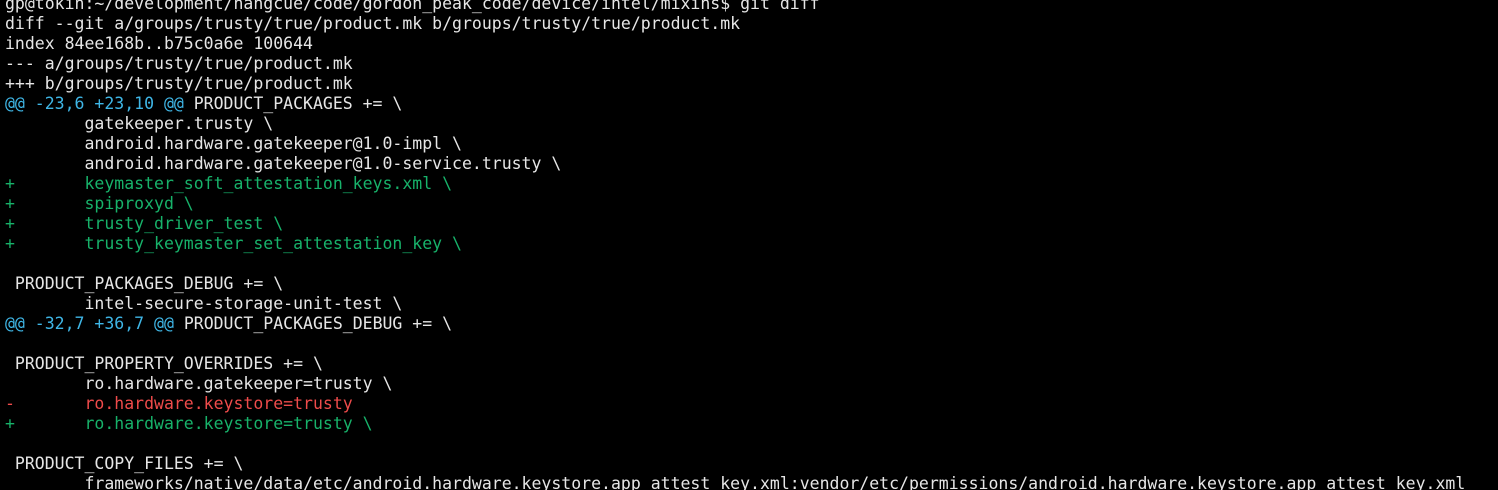 The width and height of the screenshot is (1498, 490). Describe the element at coordinates (179, 83) in the screenshot. I see `line-text: +++ b/groups/trusty/true/product.mk` at that location.